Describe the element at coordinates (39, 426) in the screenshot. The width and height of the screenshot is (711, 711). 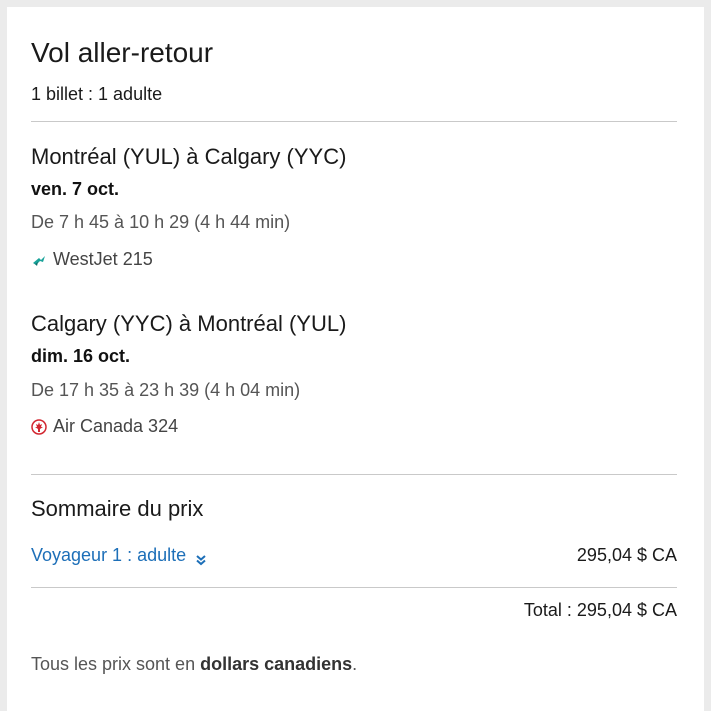
I see `air-canada-logo-icon` at that location.